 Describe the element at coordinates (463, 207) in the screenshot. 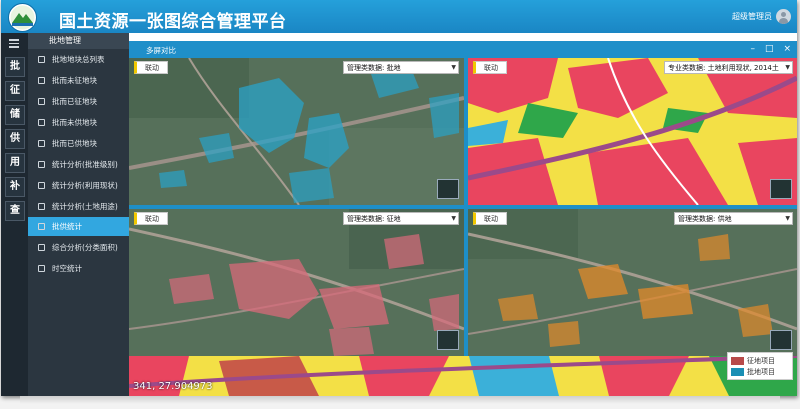

I see `pane-divider` at that location.